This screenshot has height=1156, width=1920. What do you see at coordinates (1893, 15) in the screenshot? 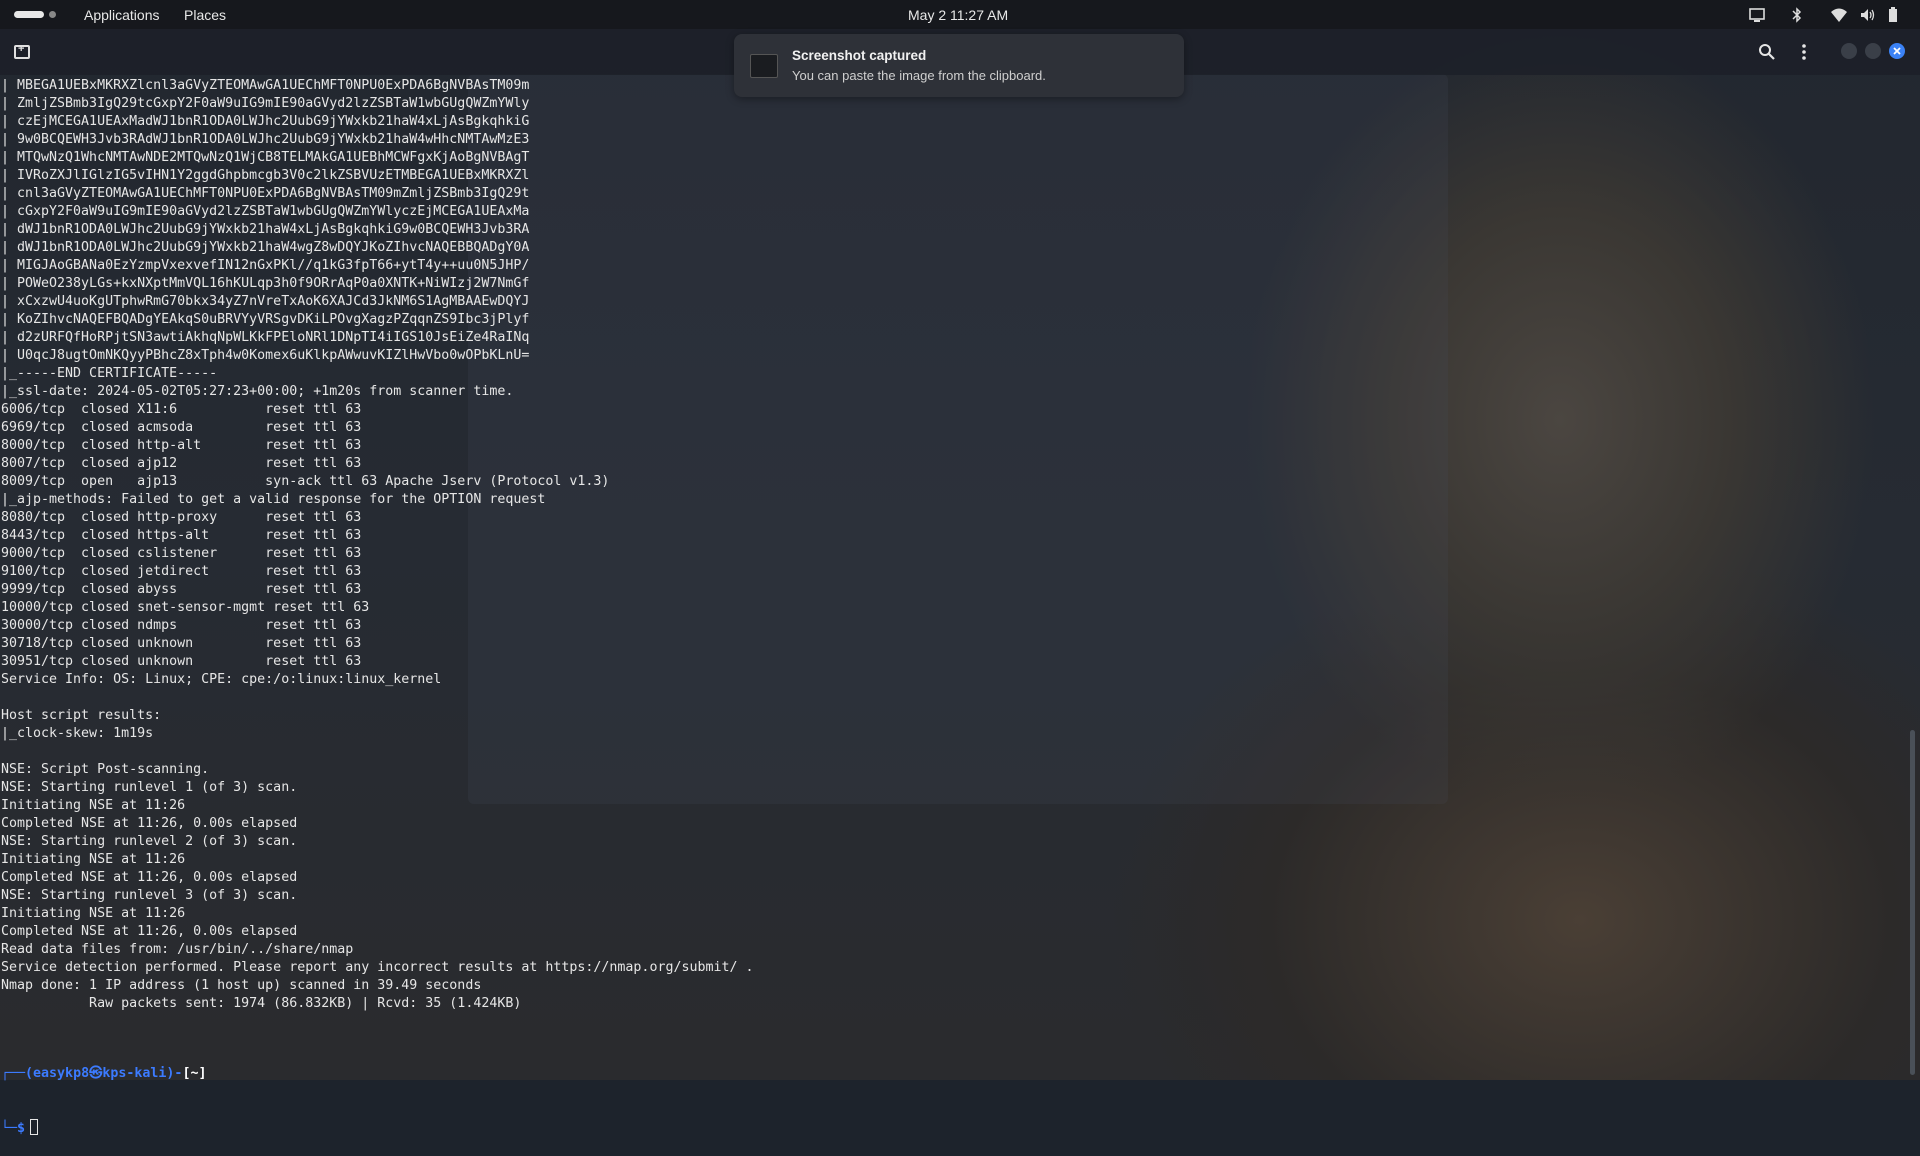
I see `battery-icon` at bounding box center [1893, 15].